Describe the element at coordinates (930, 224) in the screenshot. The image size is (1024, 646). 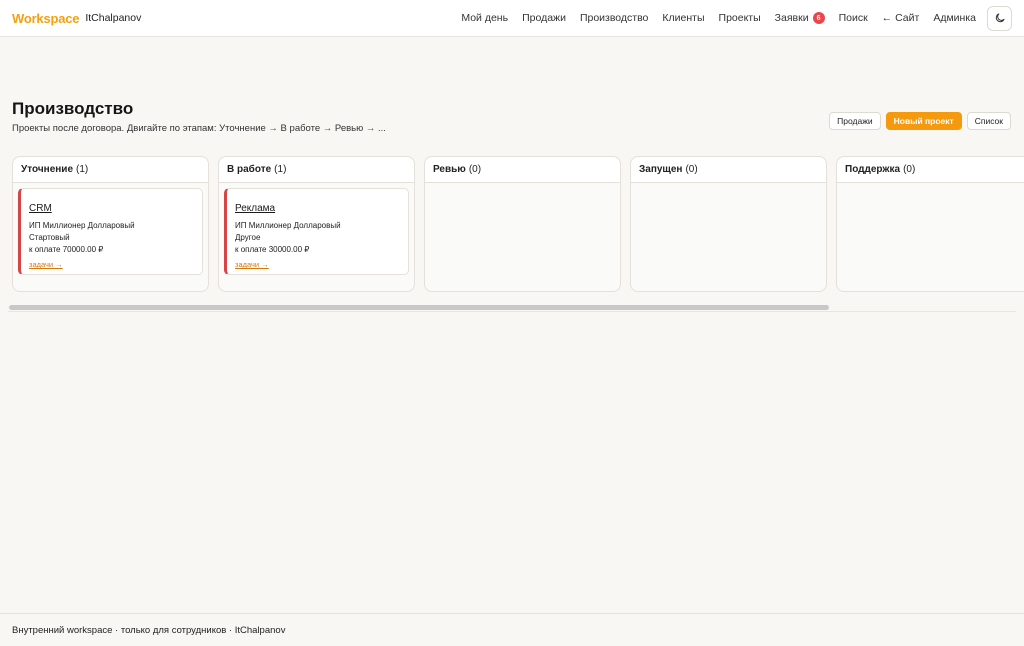
I see `column-support: Поддержка (0)` at that location.